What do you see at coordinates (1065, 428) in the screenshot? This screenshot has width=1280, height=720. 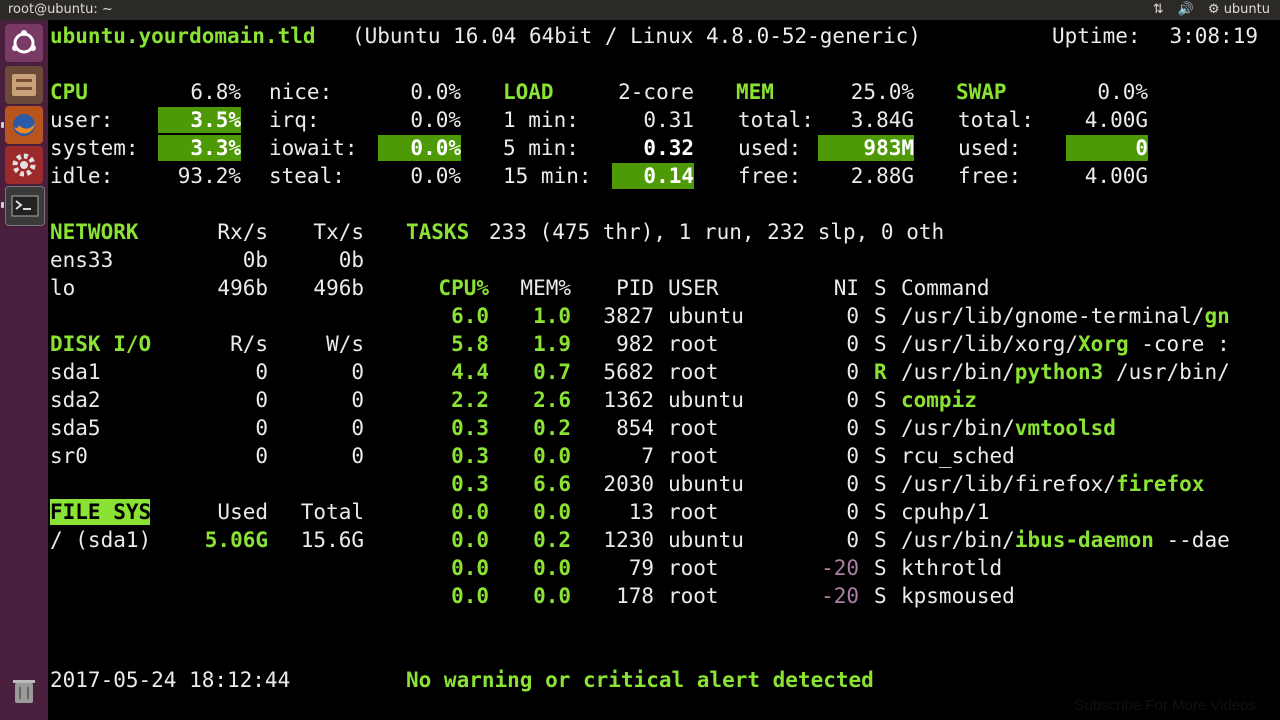 I see `command-binary: vmtoolsd` at bounding box center [1065, 428].